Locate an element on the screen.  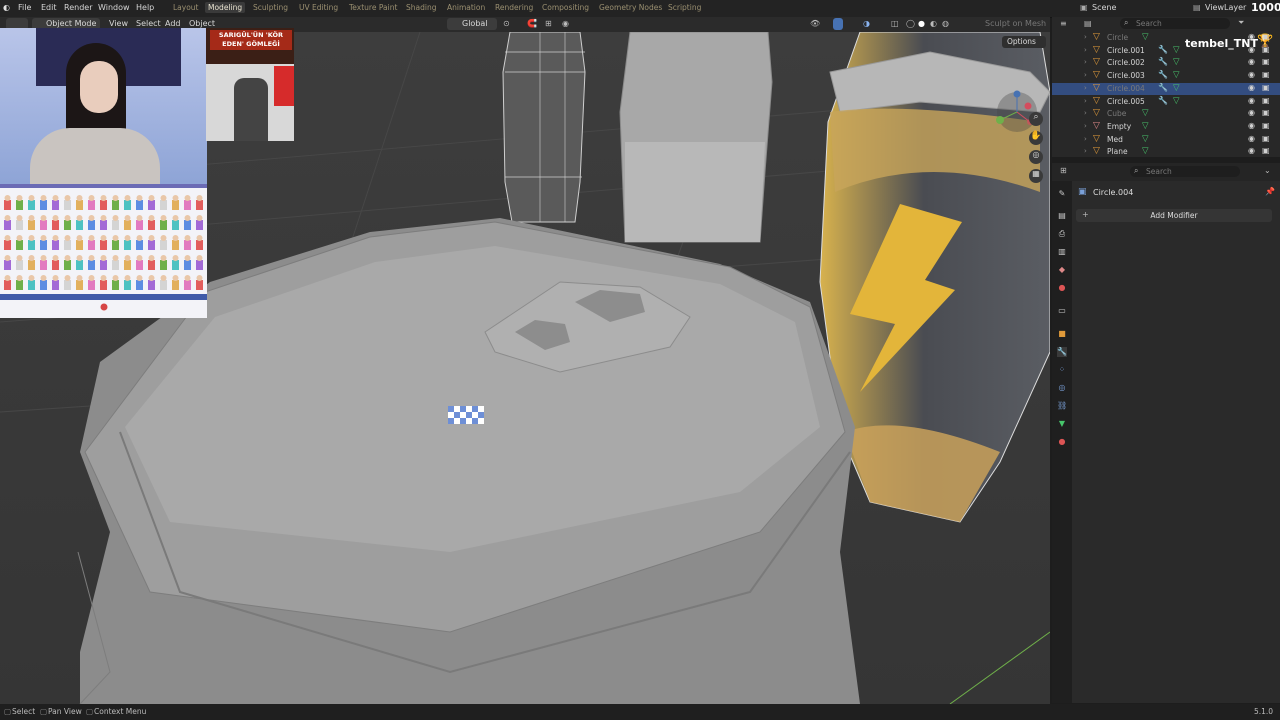
workspace-tab-modeling: Modeling is located at coordinates (225, 7).